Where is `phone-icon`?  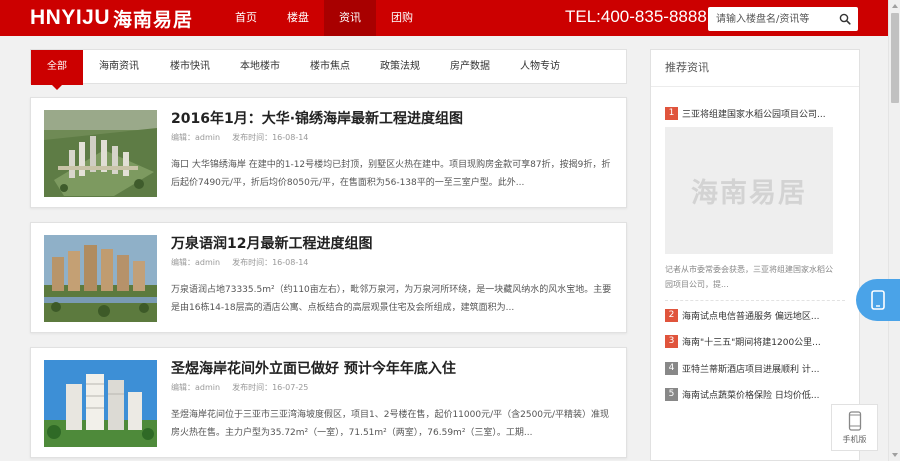 phone-icon is located at coordinates (878, 300).